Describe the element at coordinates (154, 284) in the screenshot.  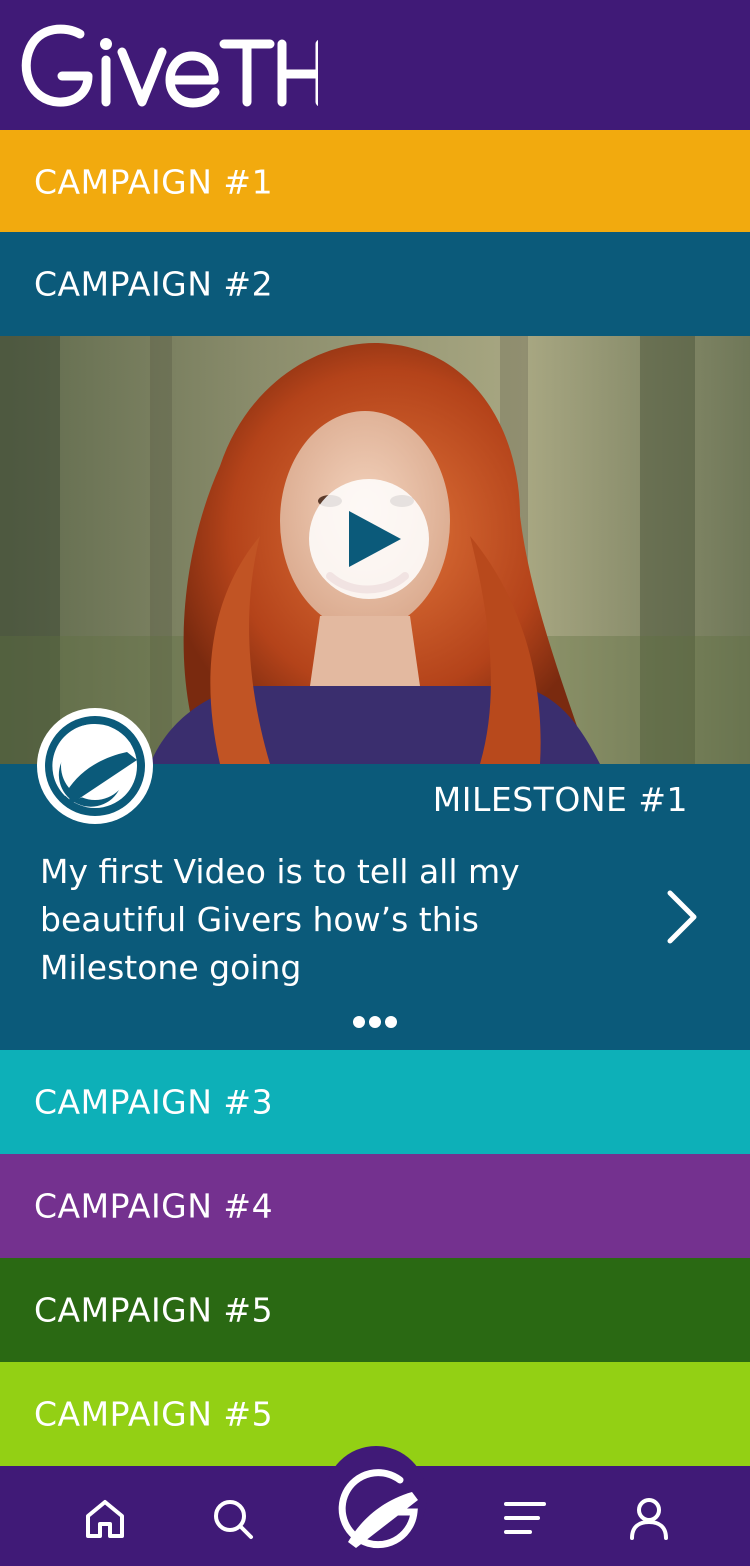
I see `campaign-label: CAMPAIGN #2` at that location.